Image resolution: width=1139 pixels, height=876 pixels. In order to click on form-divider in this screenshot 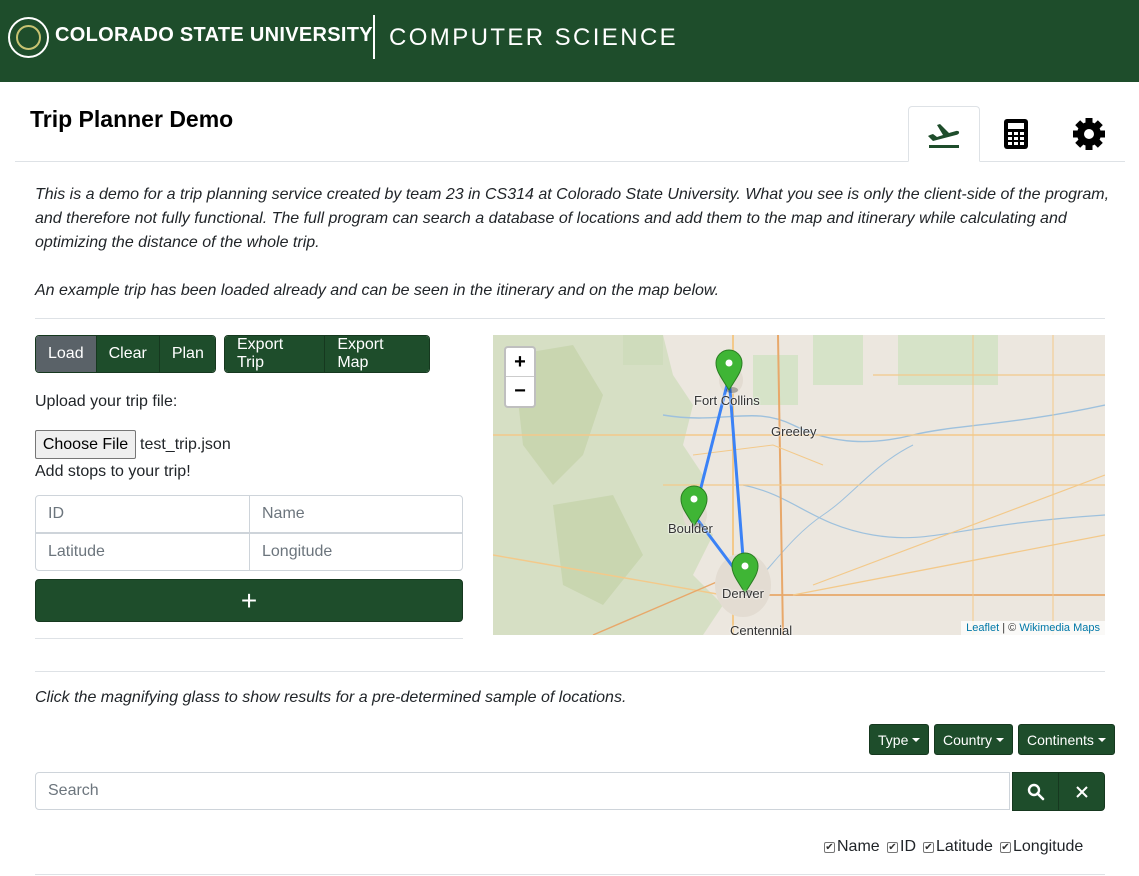, I will do `click(249, 638)`.